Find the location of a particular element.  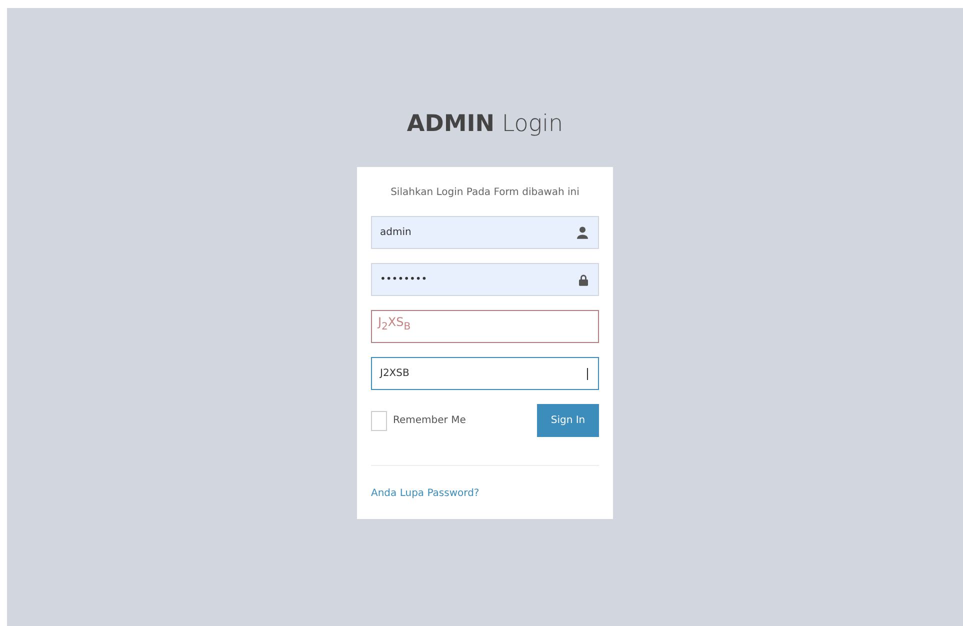

username-field: admin is located at coordinates (485, 232).